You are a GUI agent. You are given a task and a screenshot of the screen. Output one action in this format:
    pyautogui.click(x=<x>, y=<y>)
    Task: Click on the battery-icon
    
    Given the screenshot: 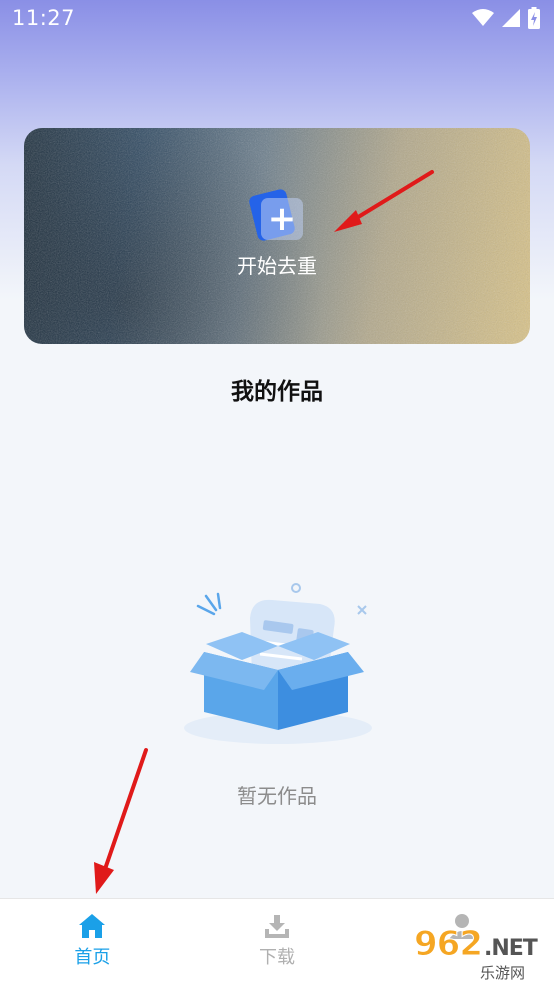 What is the action you would take?
    pyautogui.click(x=534, y=18)
    